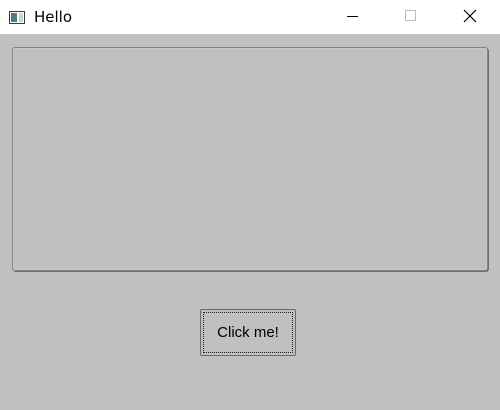 The width and height of the screenshot is (500, 410). Describe the element at coordinates (250, 17) in the screenshot. I see `title-bar: Hello` at that location.